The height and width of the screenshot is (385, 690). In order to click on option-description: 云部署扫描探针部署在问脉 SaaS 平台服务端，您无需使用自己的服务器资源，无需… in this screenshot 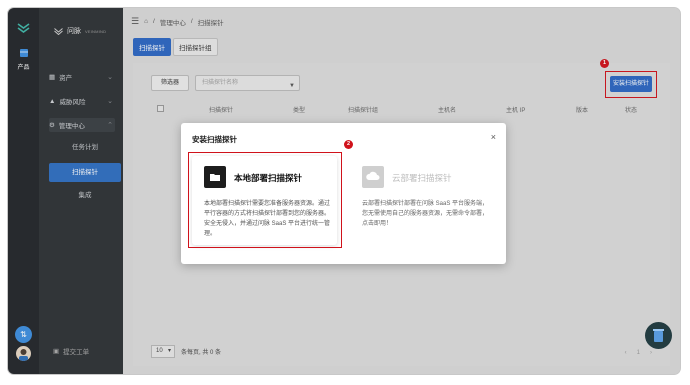, I will do `click(425, 214)`.